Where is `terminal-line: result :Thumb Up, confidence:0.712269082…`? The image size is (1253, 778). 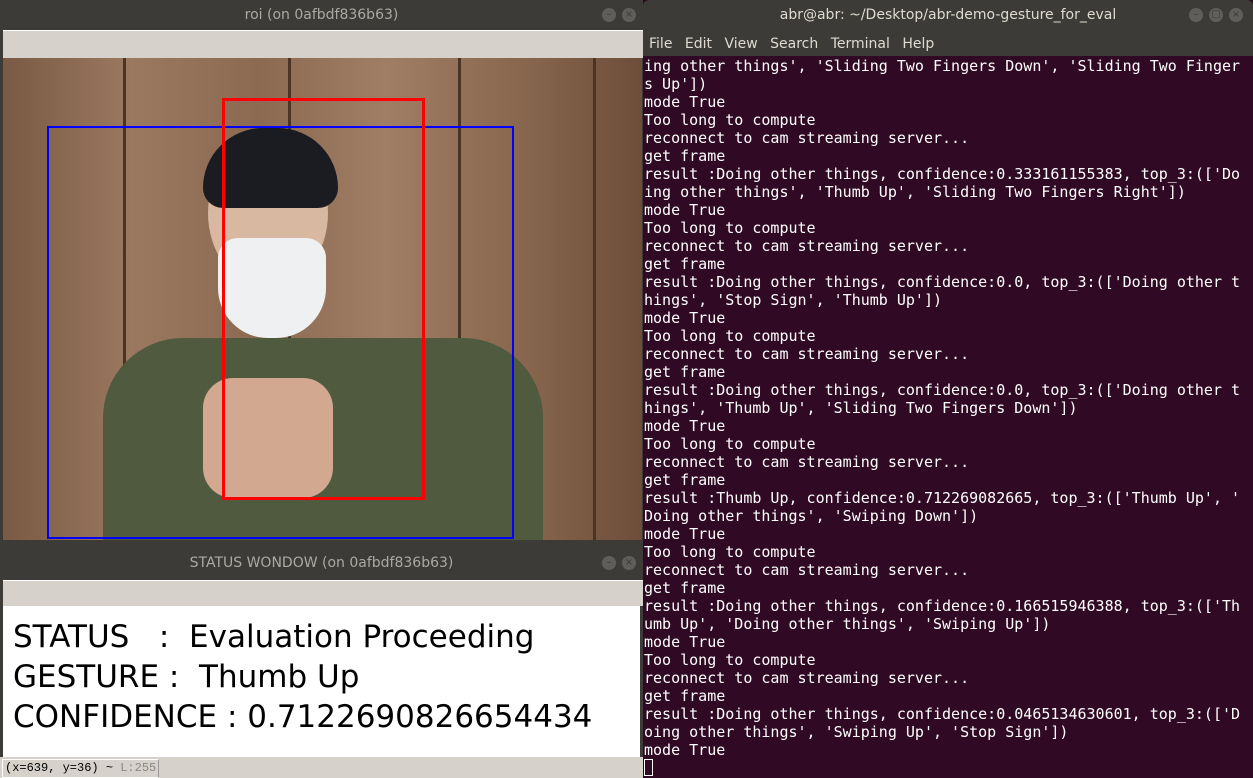 terminal-line: result :Thumb Up, confidence:0.712269082… is located at coordinates (942, 498).